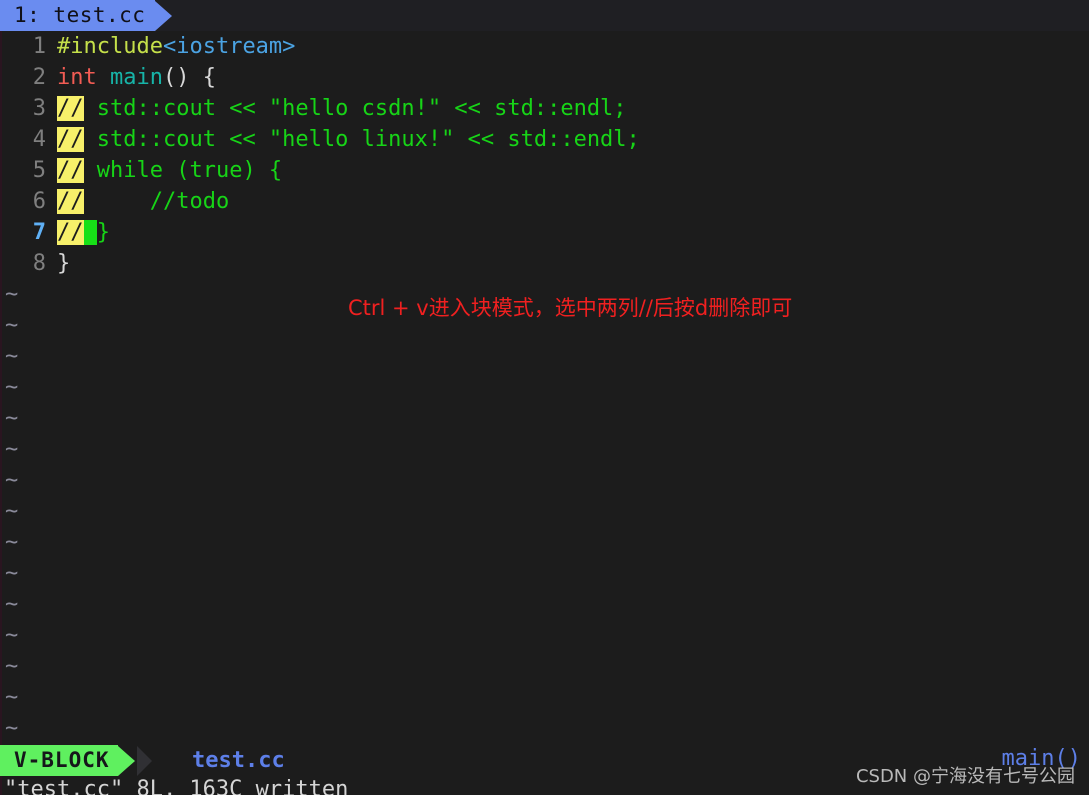  Describe the element at coordinates (39, 77) in the screenshot. I see `line-number: 2` at that location.